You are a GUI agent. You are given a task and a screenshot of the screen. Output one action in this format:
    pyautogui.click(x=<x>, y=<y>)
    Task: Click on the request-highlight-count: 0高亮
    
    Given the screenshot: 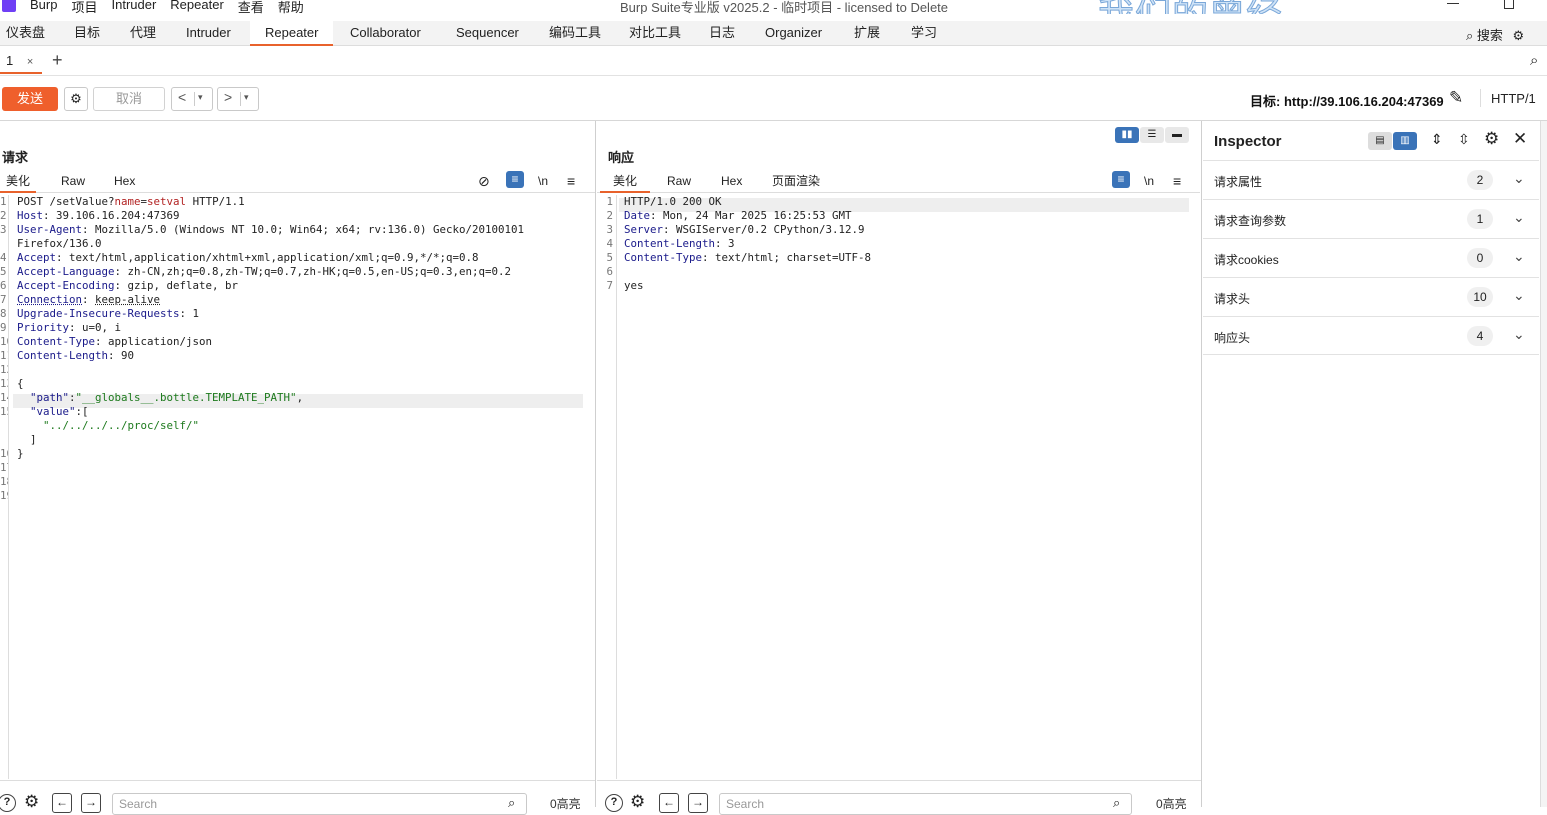 What is the action you would take?
    pyautogui.click(x=565, y=804)
    